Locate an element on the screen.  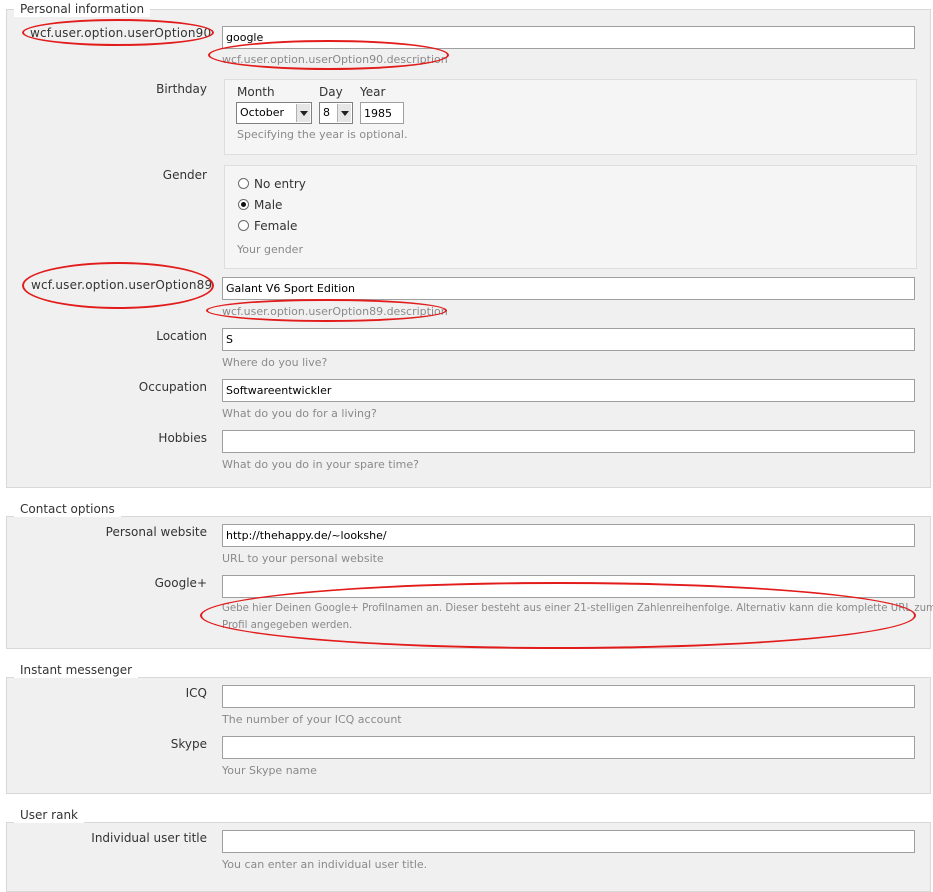
gender-description: Your gender is located at coordinates (270, 249).